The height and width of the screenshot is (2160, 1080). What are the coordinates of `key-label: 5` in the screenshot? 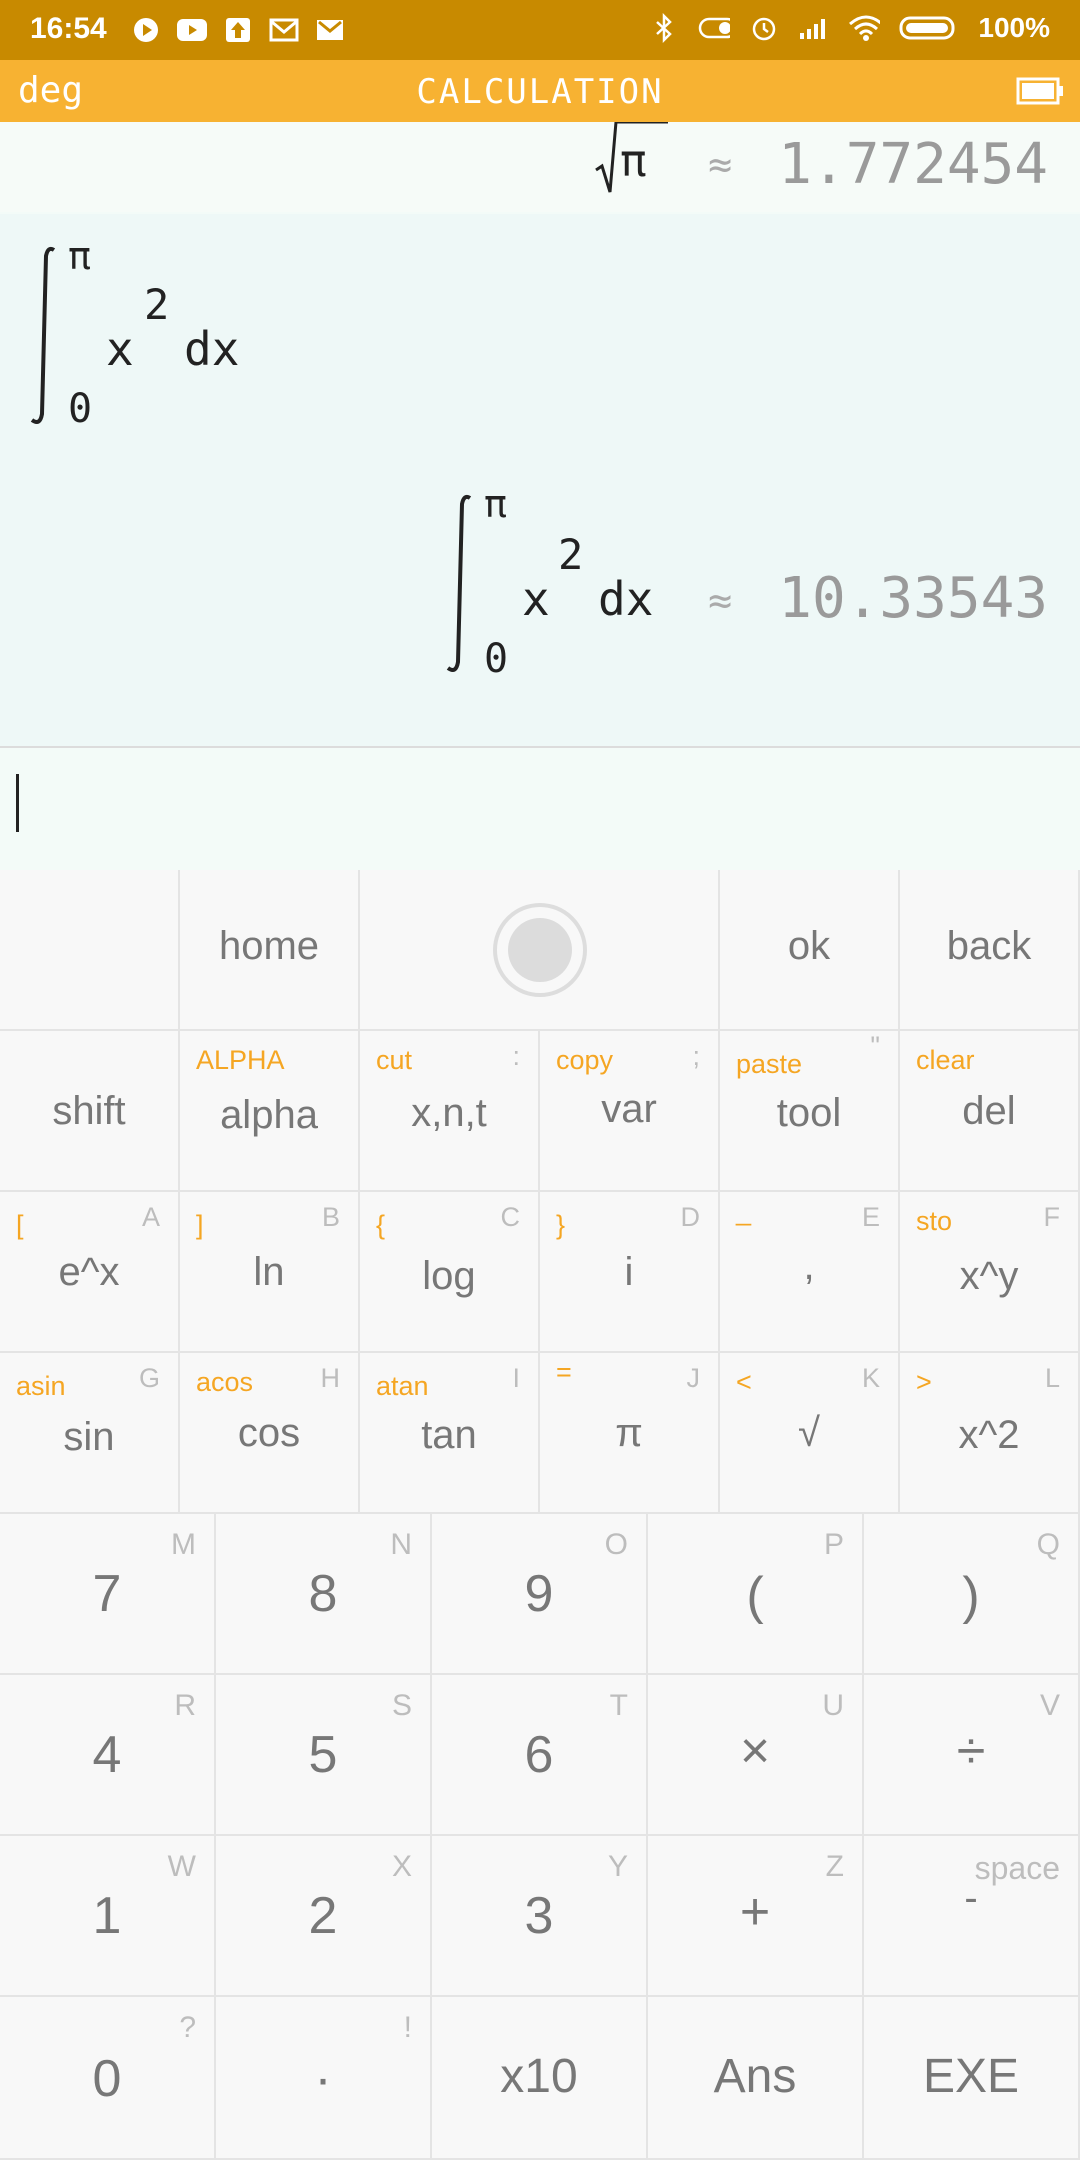 It's located at (323, 1755).